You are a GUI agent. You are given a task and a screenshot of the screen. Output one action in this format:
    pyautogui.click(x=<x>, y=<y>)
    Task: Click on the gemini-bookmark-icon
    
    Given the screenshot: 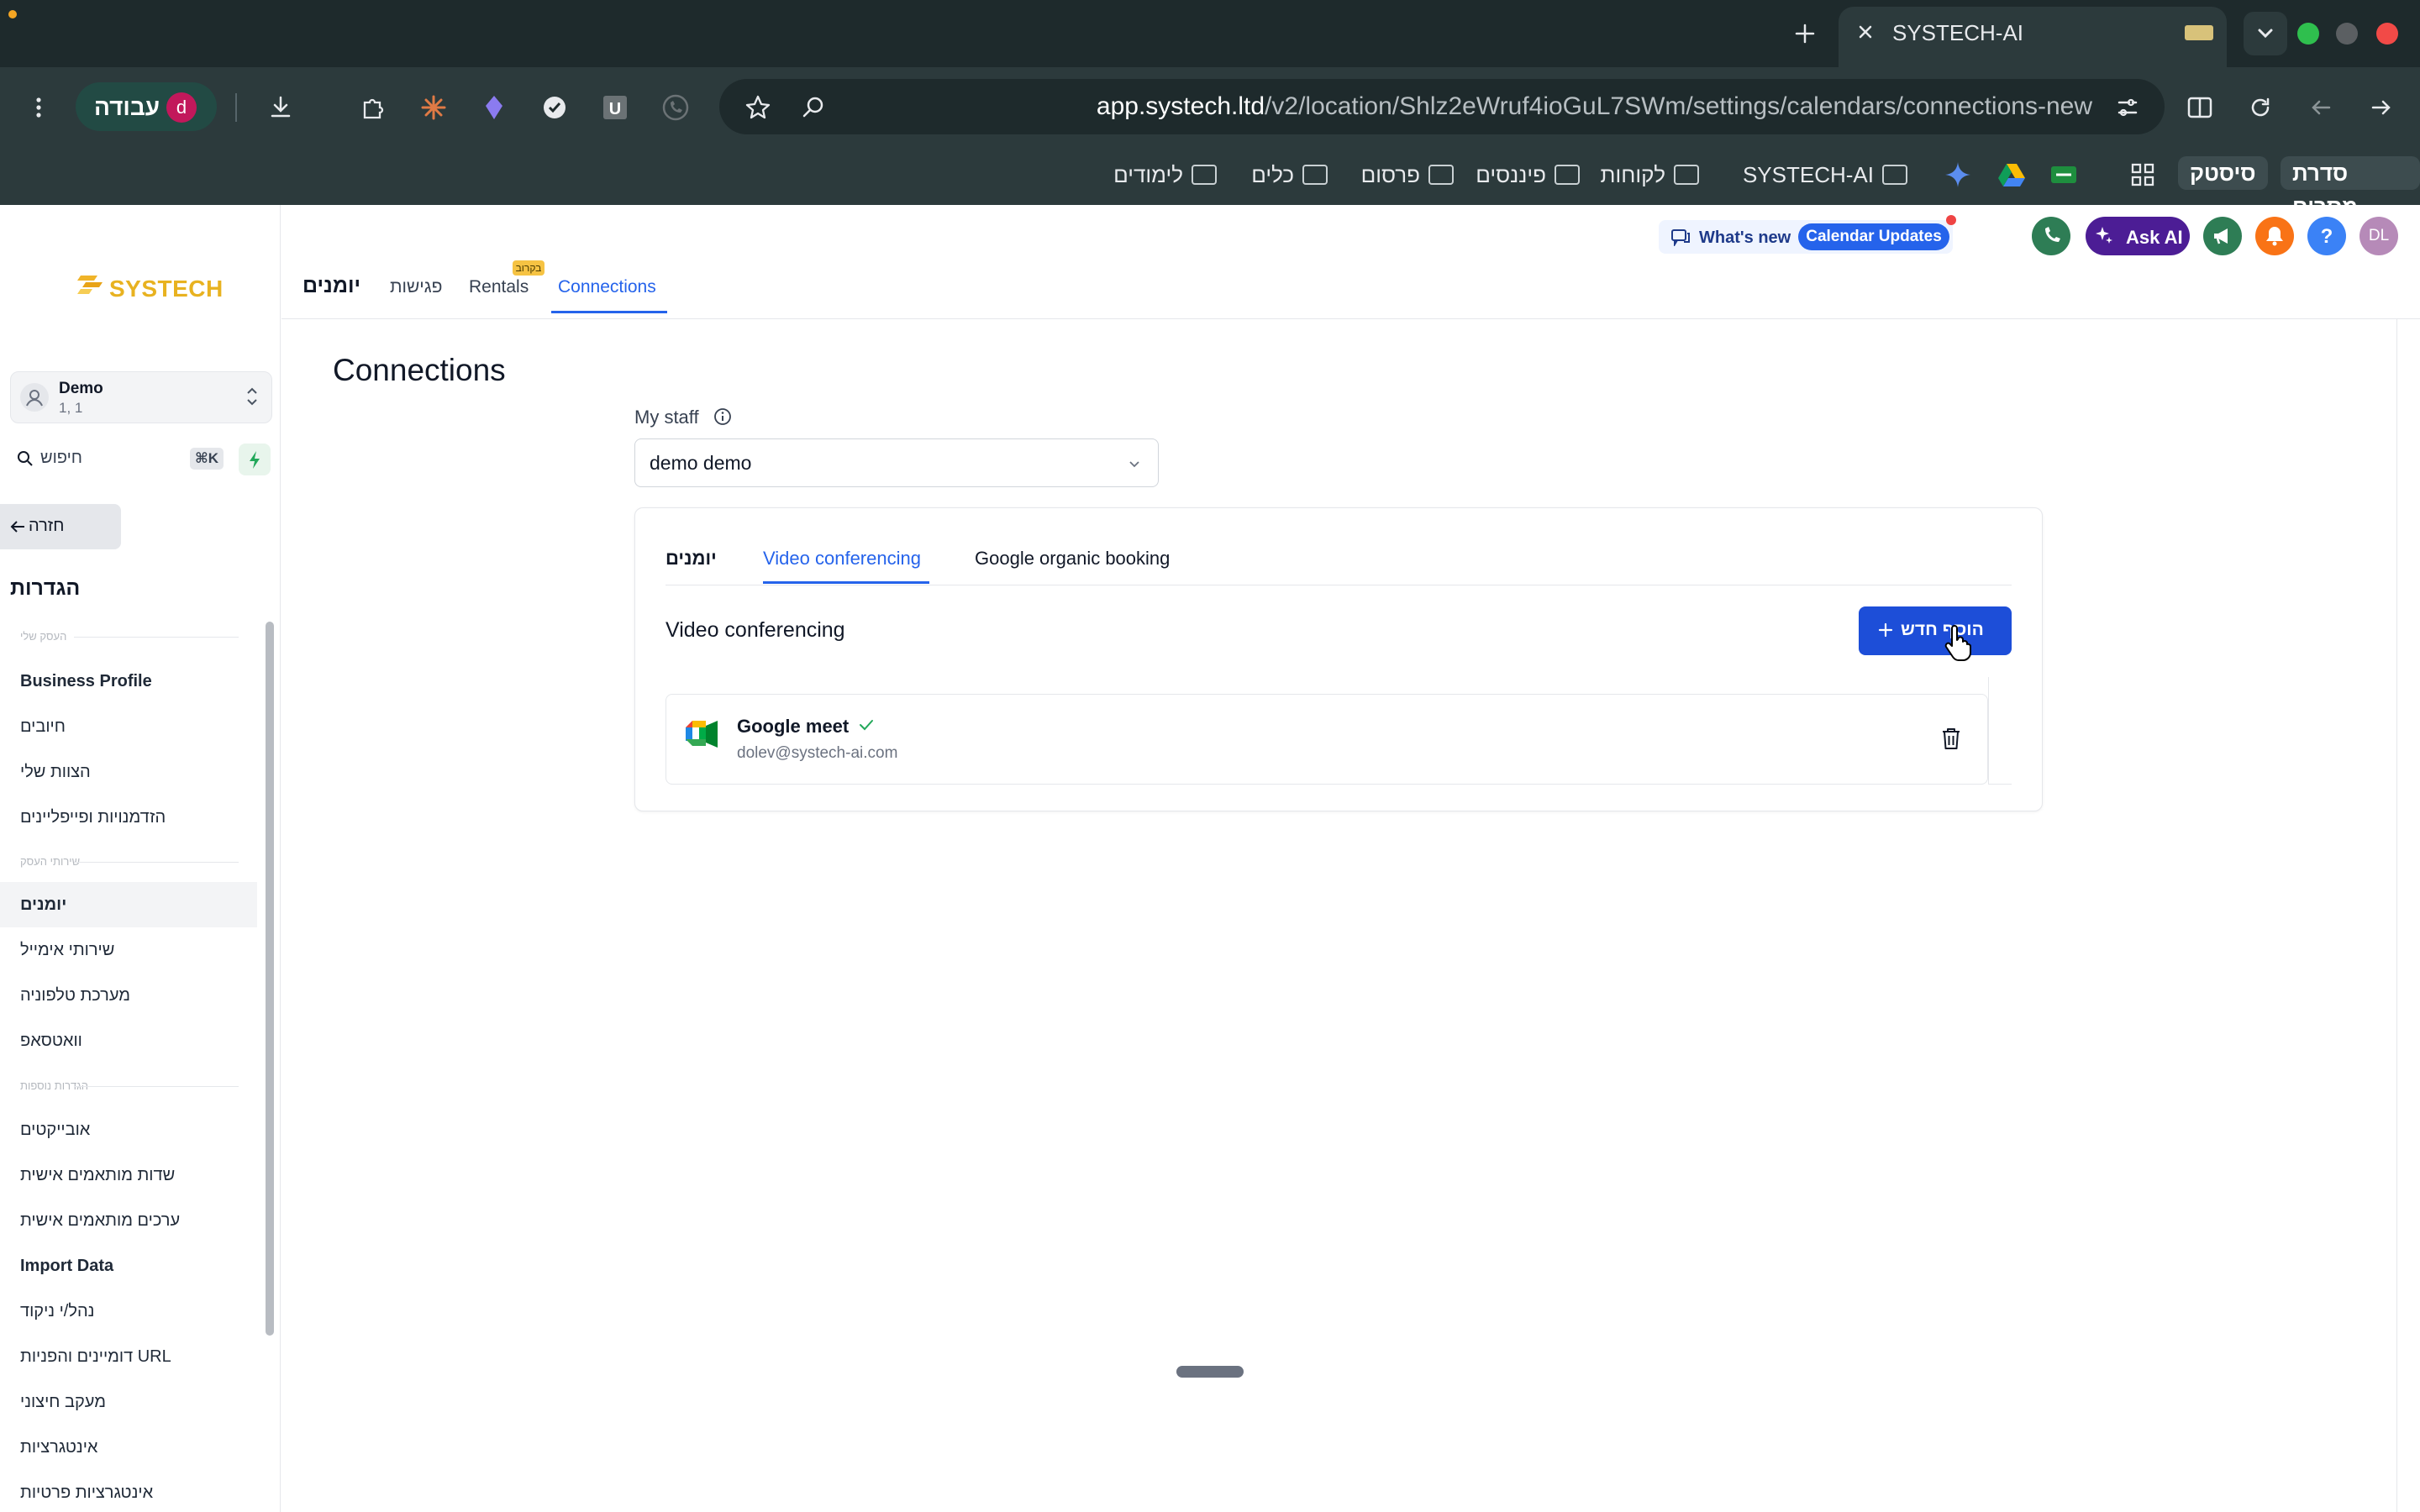 What is the action you would take?
    pyautogui.click(x=1958, y=175)
    